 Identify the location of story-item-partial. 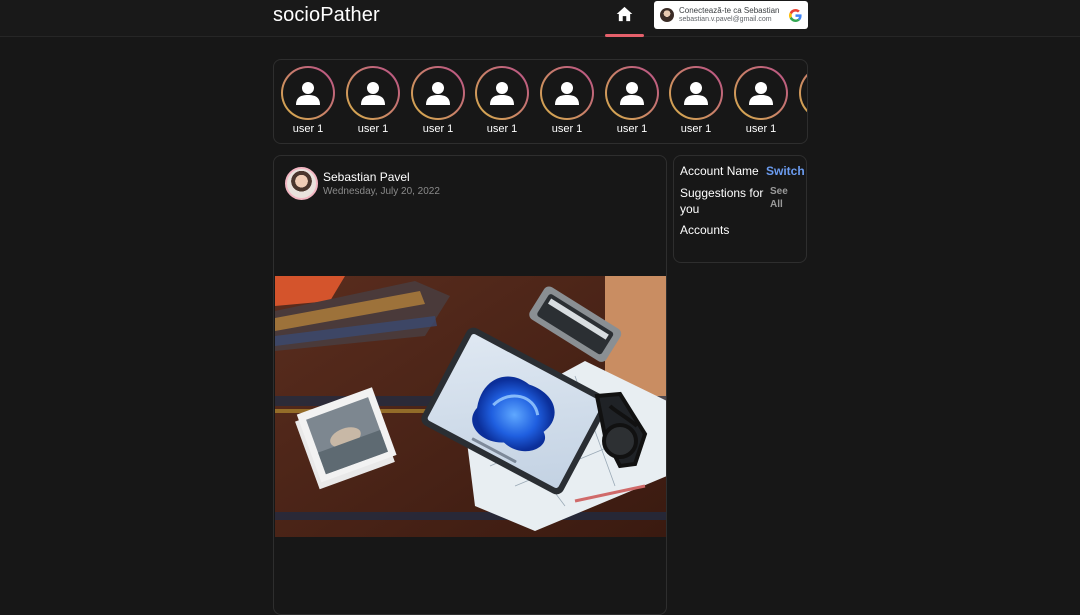
(802, 93).